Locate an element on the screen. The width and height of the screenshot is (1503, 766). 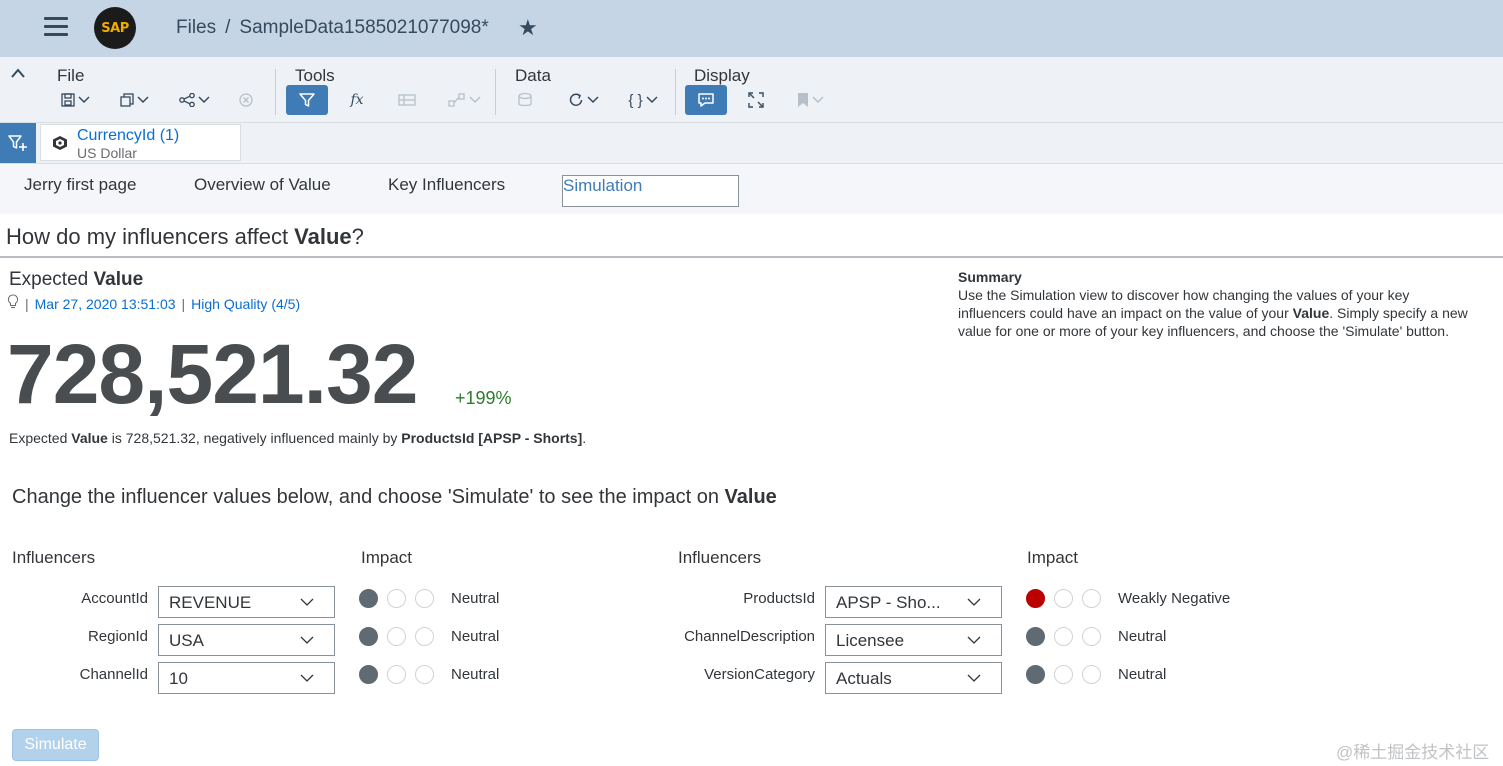
influencer-select-value: Actuals is located at coordinates (864, 678).